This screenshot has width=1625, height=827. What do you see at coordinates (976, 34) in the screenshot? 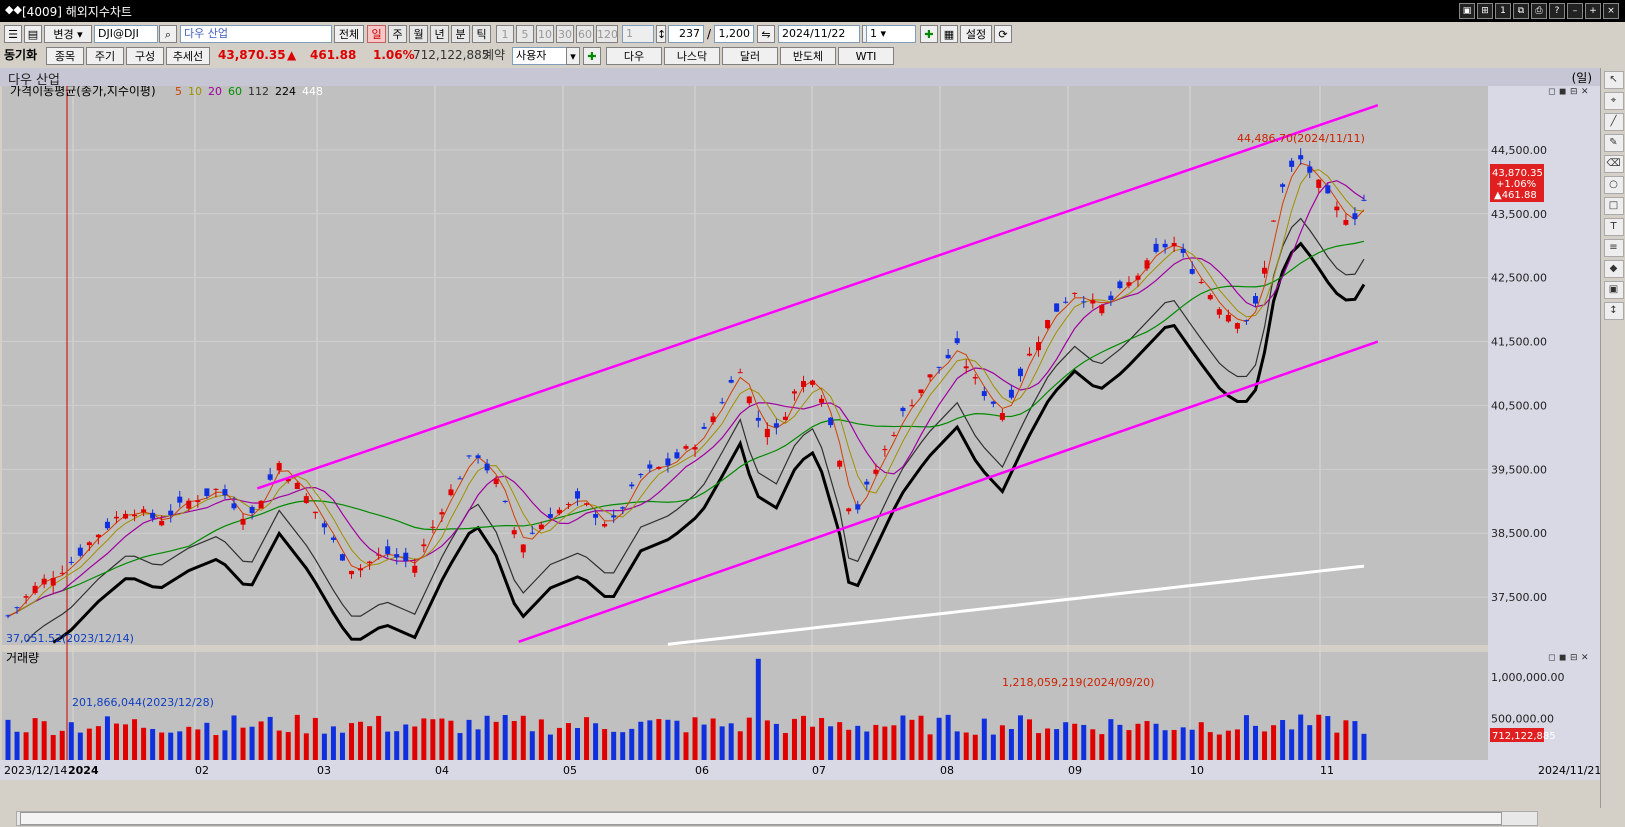
I see `settings-button: 설정` at bounding box center [976, 34].